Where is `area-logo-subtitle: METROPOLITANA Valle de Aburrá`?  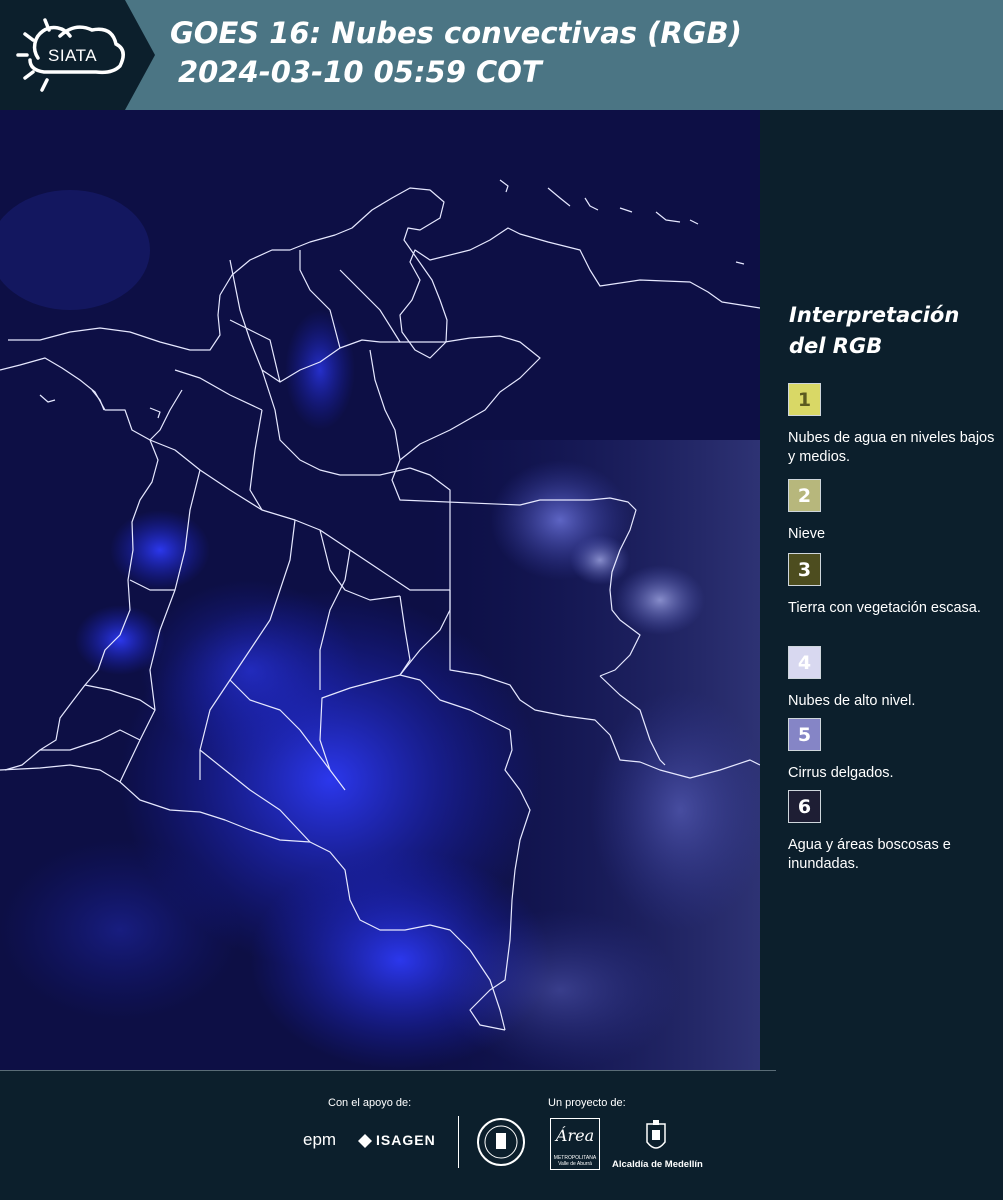
area-logo-subtitle: METROPOLITANA Valle de Aburrá is located at coordinates (575, 1161).